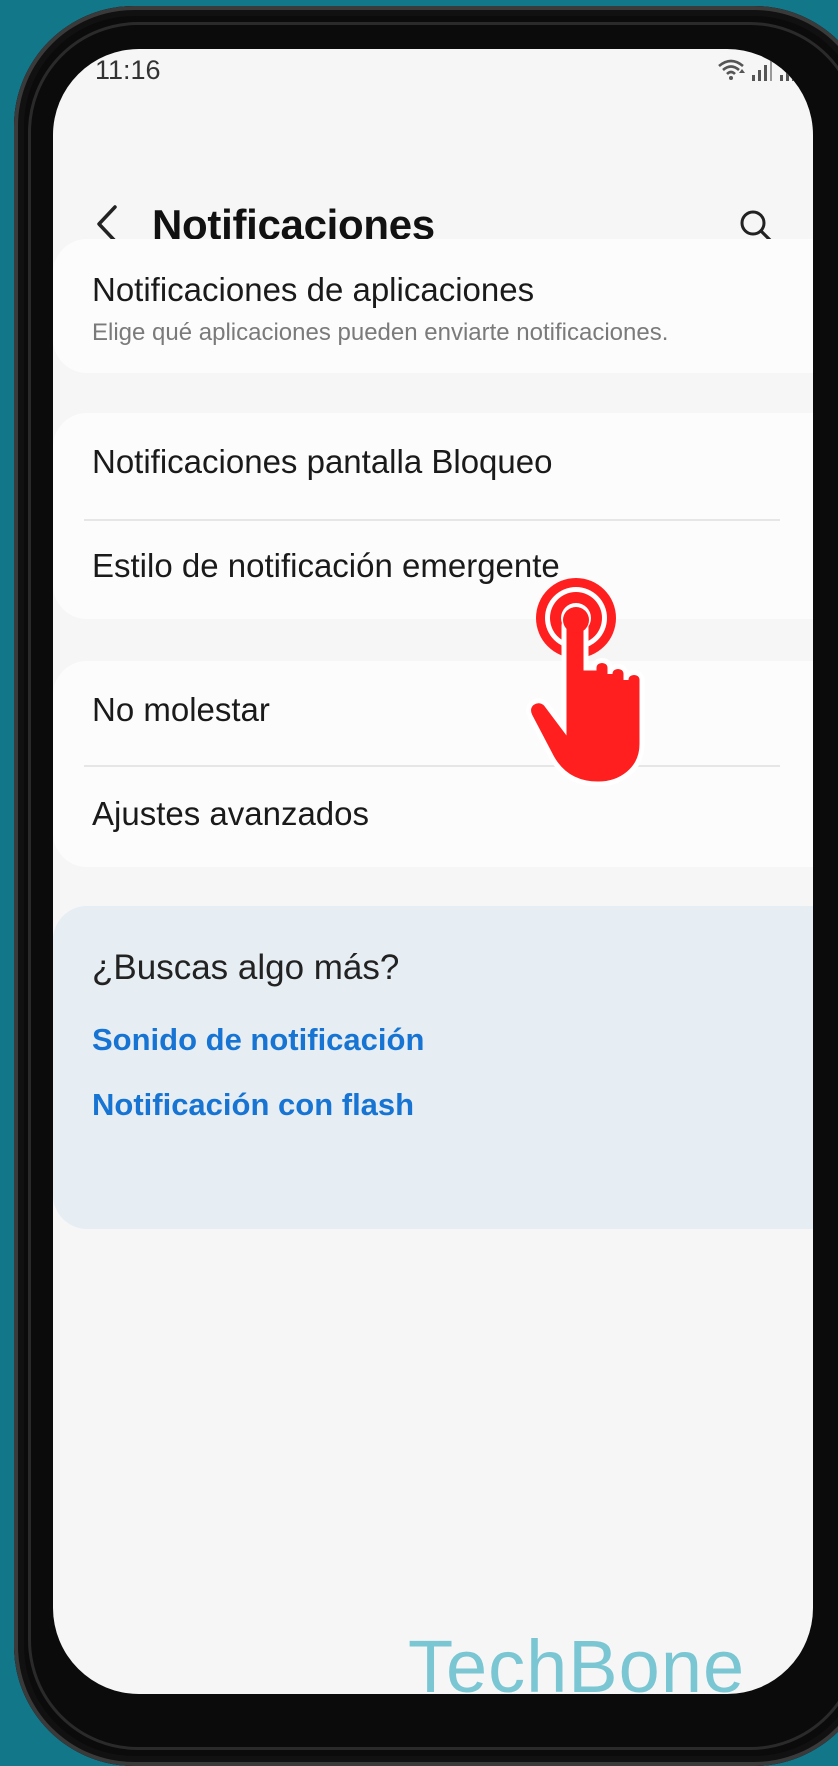 The width and height of the screenshot is (838, 1766). I want to click on advanced-settings-item: Ajustes avanzados, so click(230, 814).